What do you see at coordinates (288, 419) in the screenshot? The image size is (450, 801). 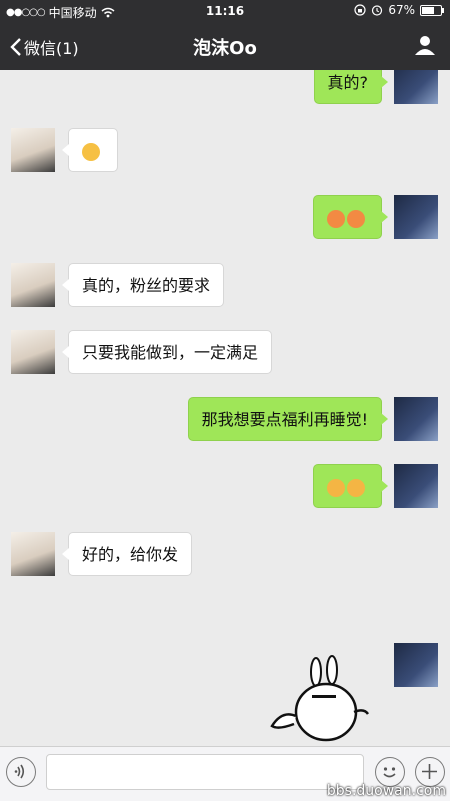 I see `message-bubble-sent: 那我想要点福利再睡觉!` at bounding box center [288, 419].